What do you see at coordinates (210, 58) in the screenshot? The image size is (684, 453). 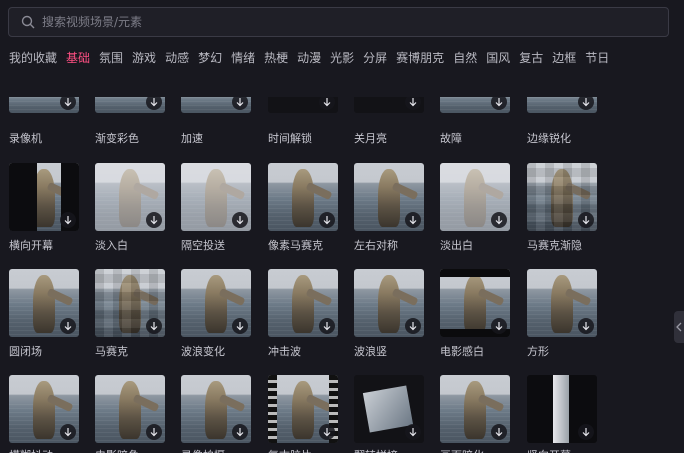 I see `tab-5: 梦幻` at bounding box center [210, 58].